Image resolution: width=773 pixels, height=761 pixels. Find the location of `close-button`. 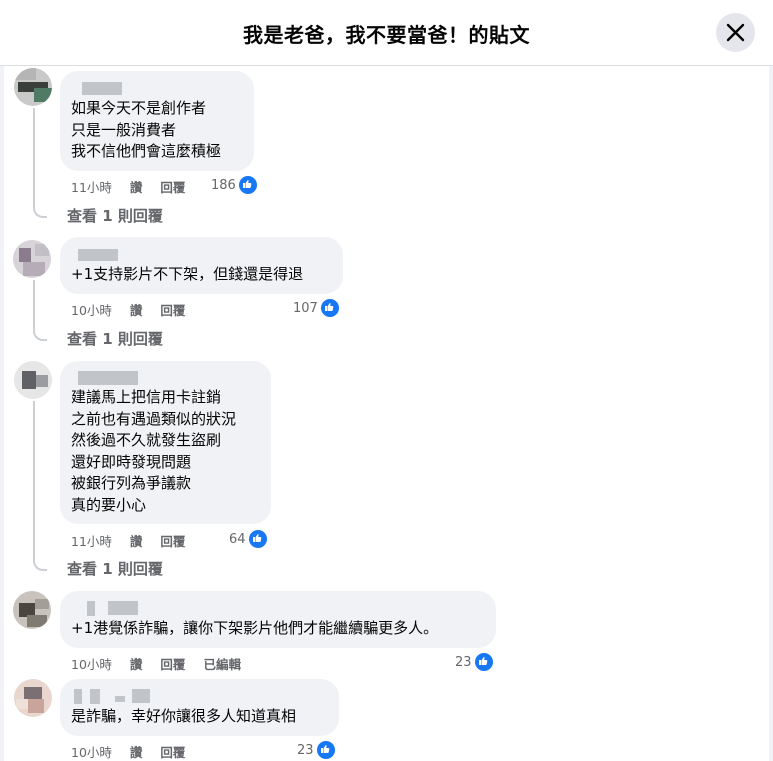

close-button is located at coordinates (735, 32).